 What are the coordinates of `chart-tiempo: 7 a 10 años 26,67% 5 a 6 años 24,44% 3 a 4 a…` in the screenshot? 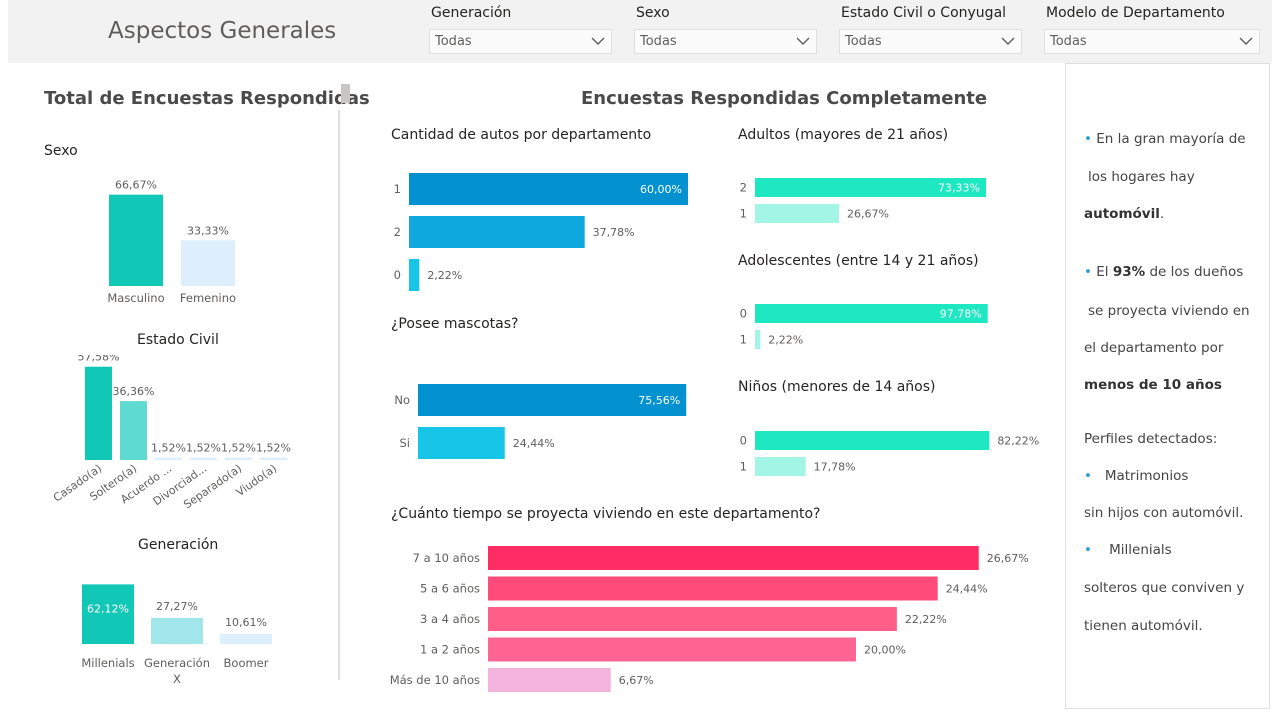 It's located at (709, 619).